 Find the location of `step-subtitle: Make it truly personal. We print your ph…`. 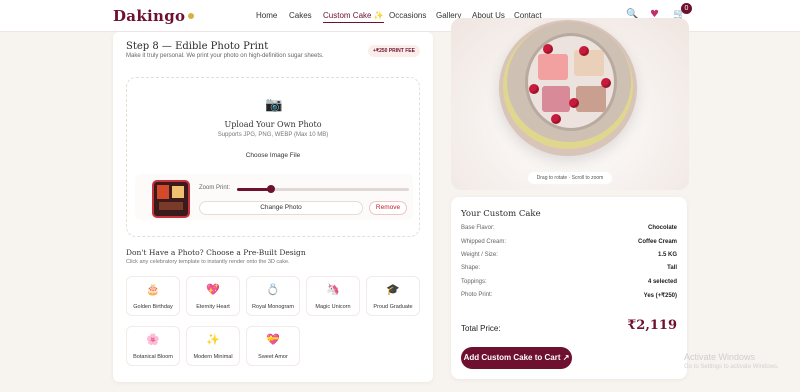

step-subtitle: Make it truly personal. We print your ph… is located at coordinates (225, 56).